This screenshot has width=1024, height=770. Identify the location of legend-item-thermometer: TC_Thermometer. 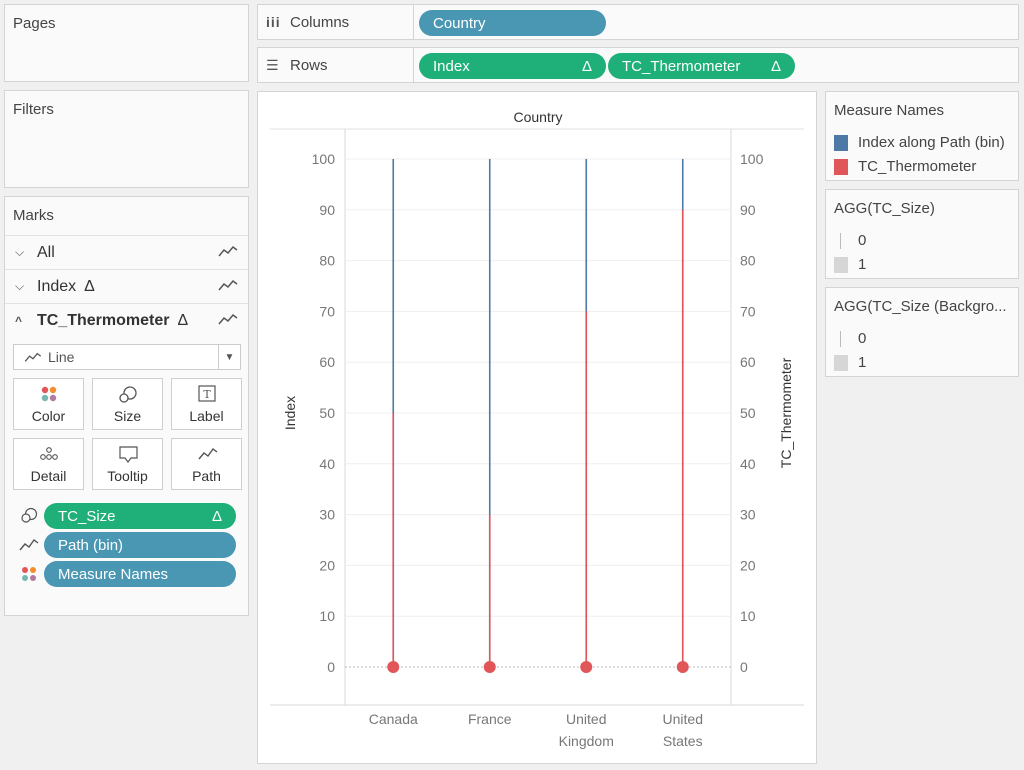
(905, 166).